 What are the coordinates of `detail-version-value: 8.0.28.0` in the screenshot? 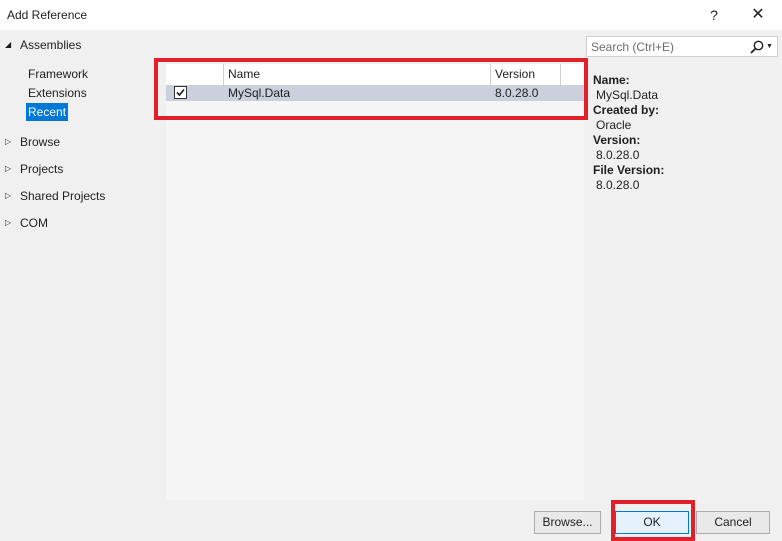 It's located at (618, 155).